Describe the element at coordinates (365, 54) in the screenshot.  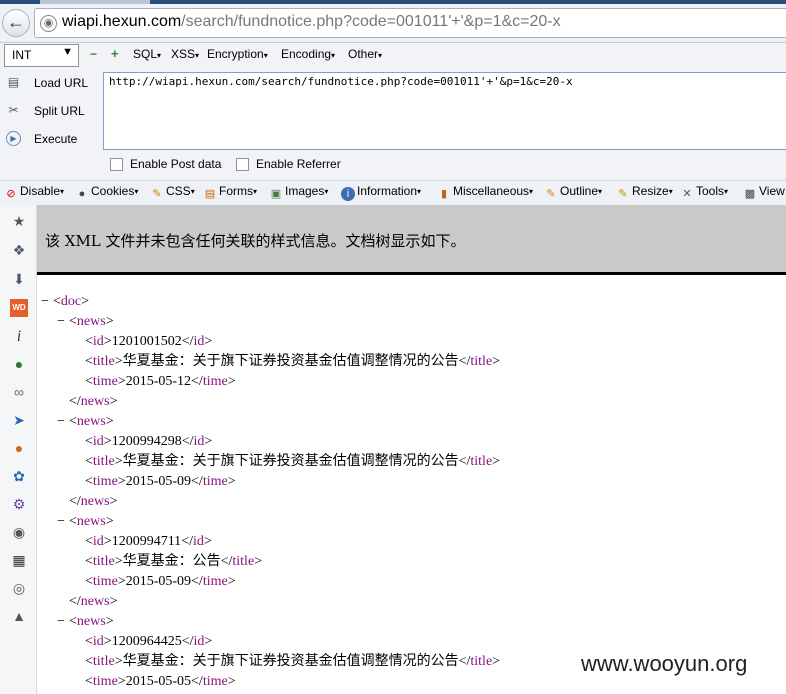
I see `menu-other: Other▾` at that location.